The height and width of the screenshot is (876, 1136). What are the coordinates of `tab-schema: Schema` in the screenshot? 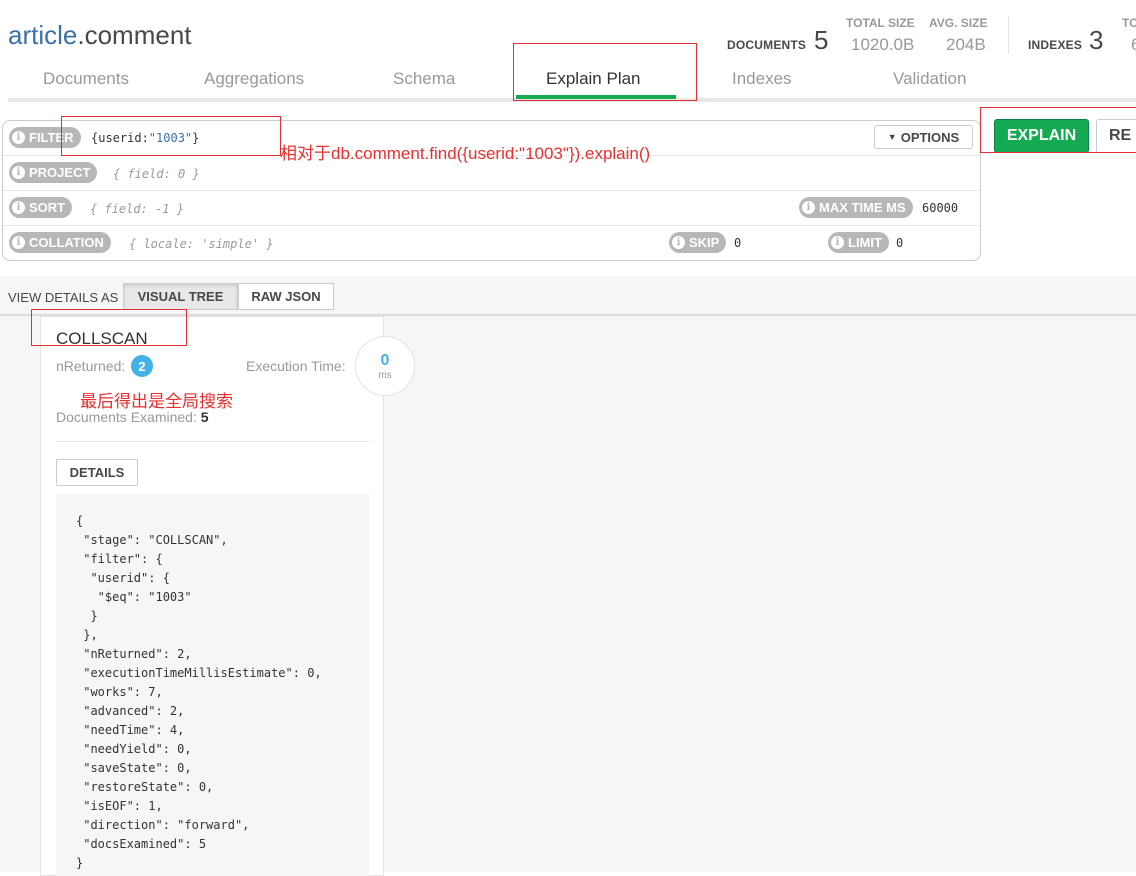 It's located at (424, 79).